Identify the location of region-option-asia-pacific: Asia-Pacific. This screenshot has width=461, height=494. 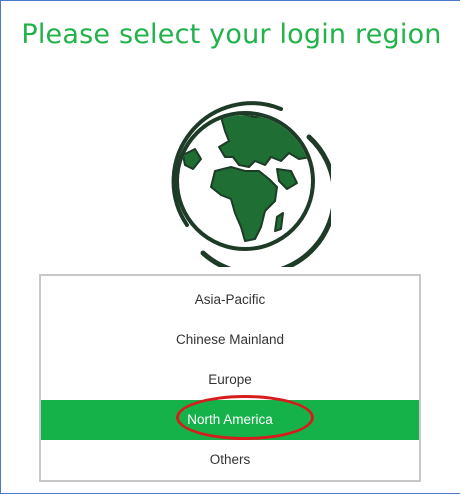
(230, 300).